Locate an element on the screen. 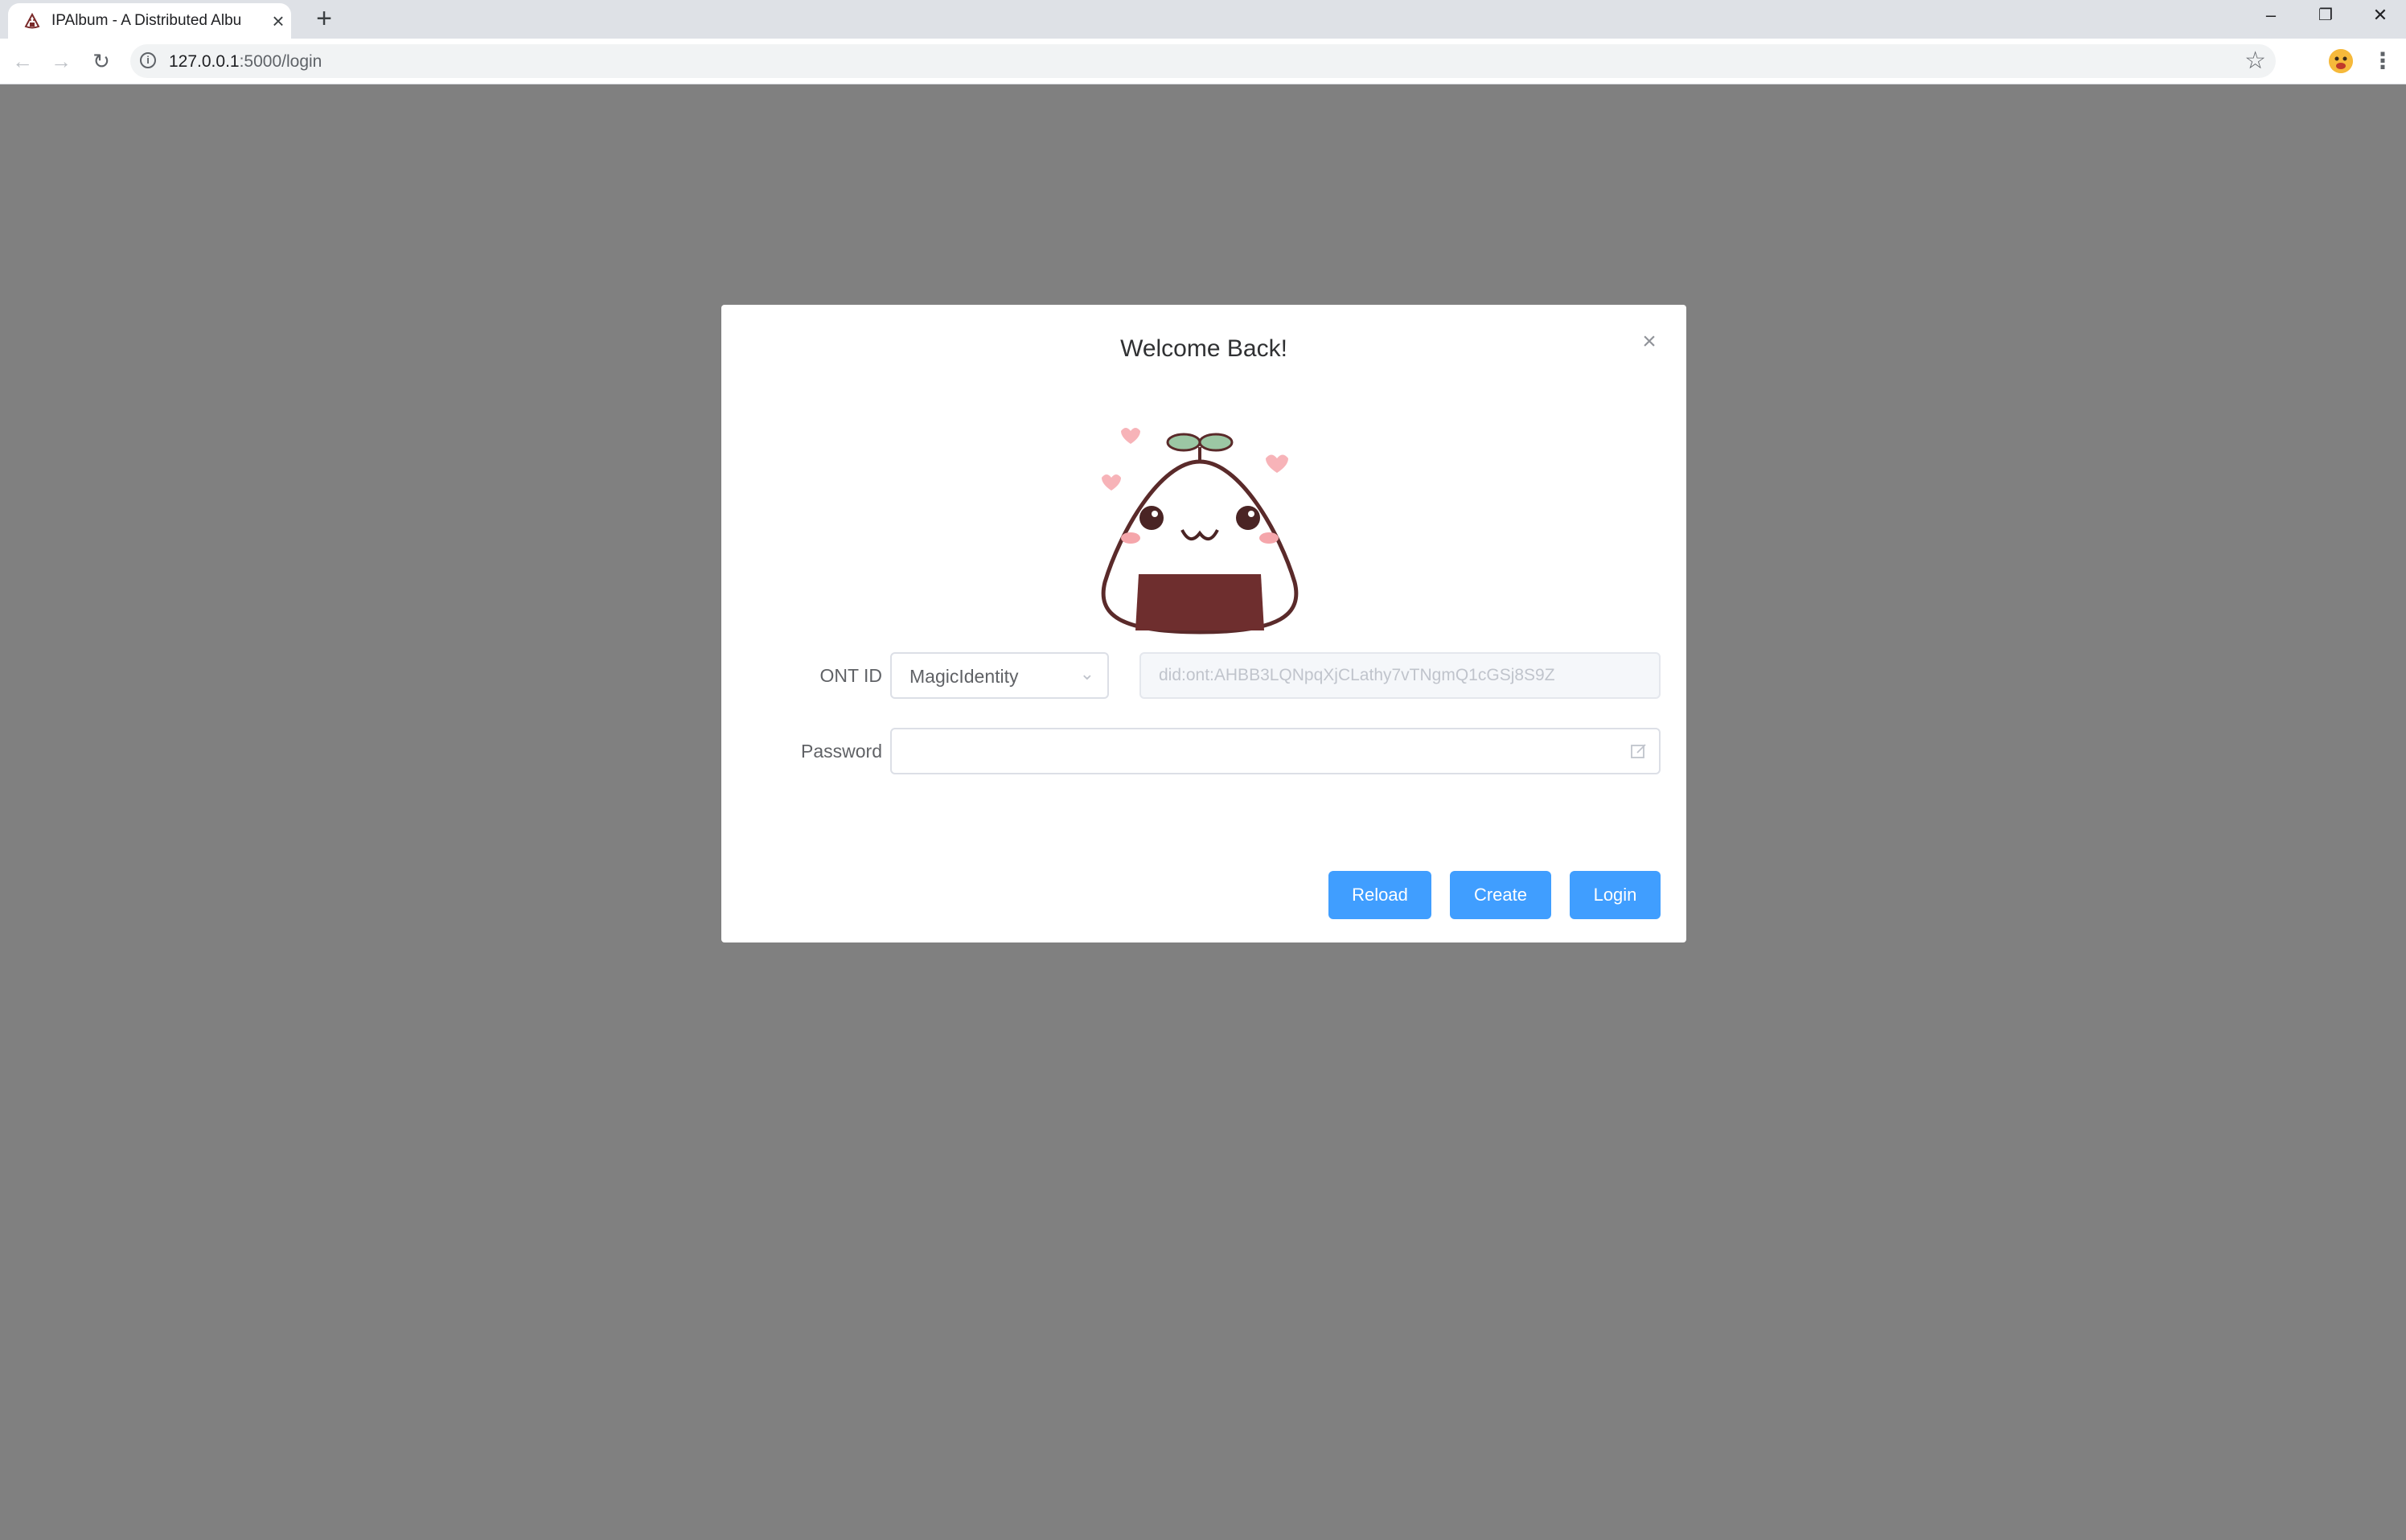  back-arrow-icon: ← is located at coordinates (22, 61).